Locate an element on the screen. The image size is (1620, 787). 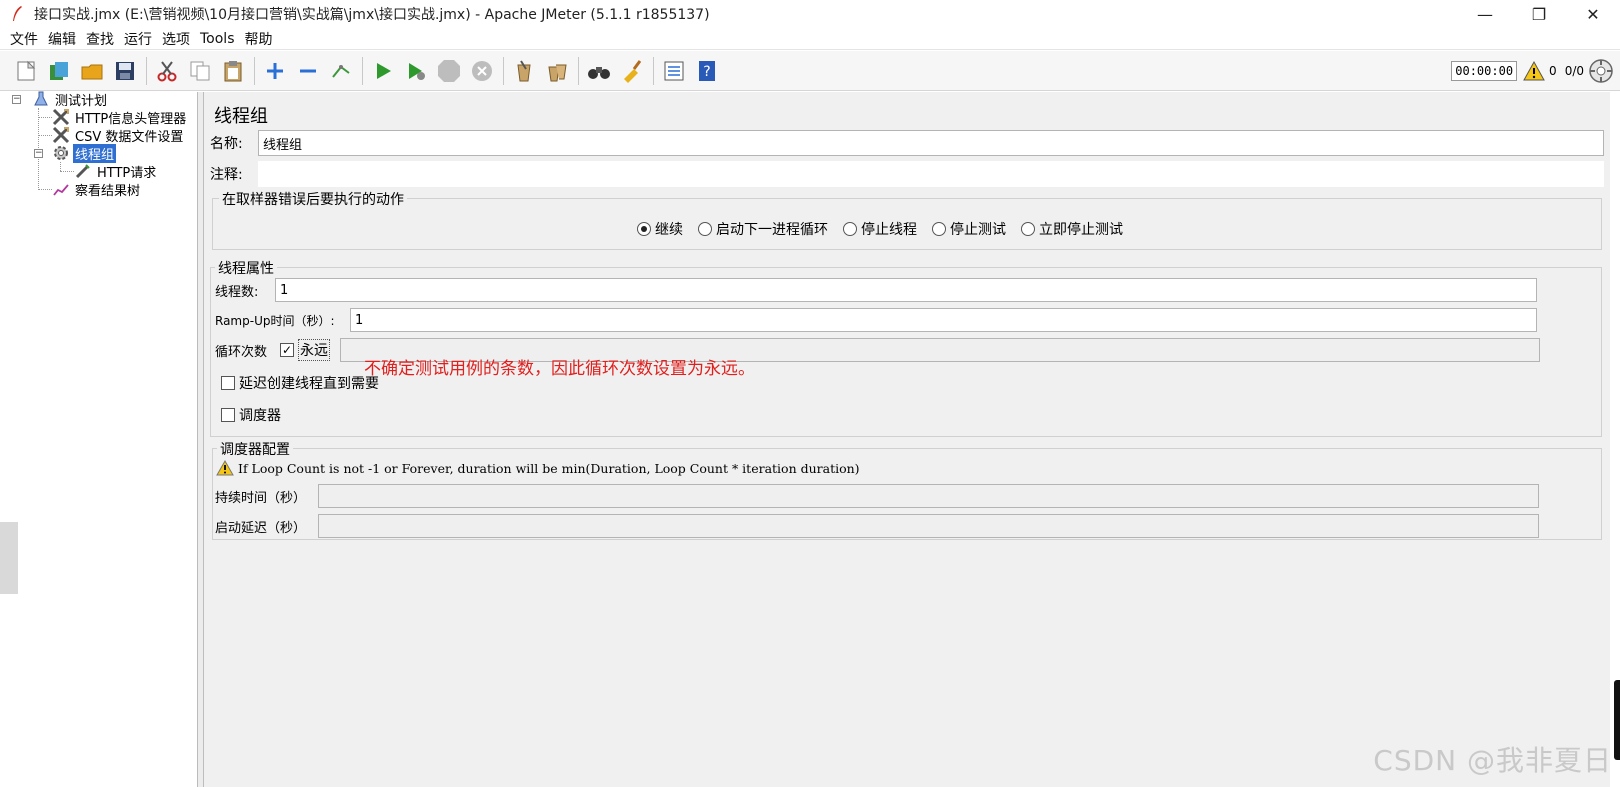
tree-label: HTTP信息头管理器 is located at coordinates (131, 119).